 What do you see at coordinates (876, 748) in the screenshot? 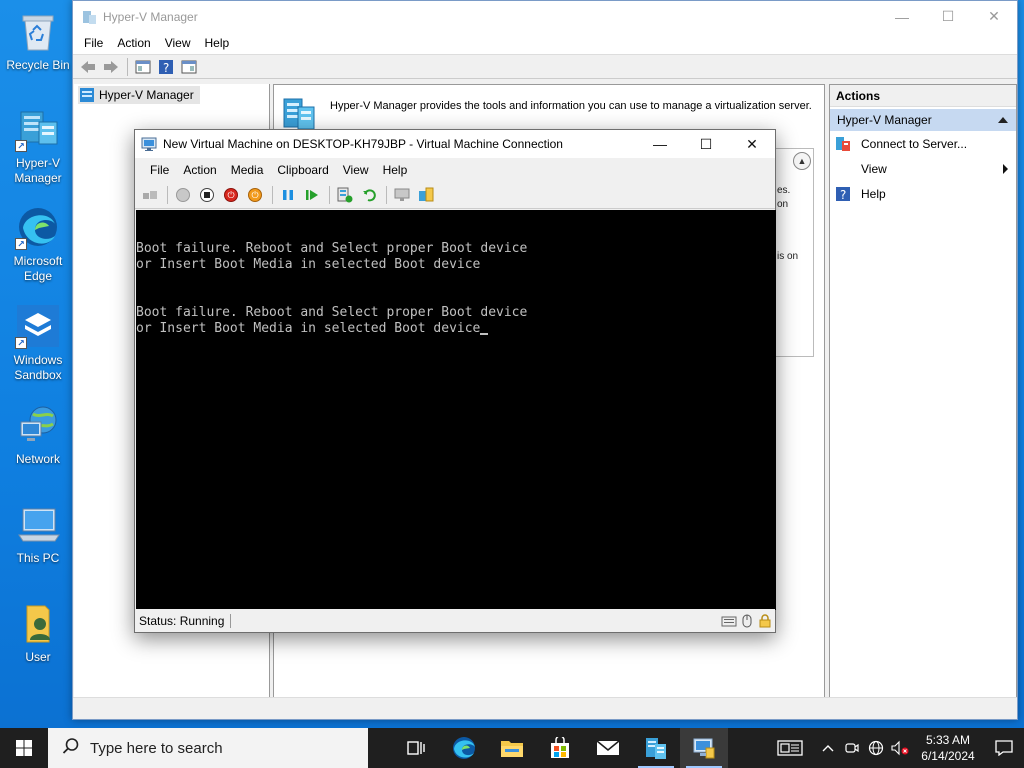
I see `network-globe-icon` at bounding box center [876, 748].